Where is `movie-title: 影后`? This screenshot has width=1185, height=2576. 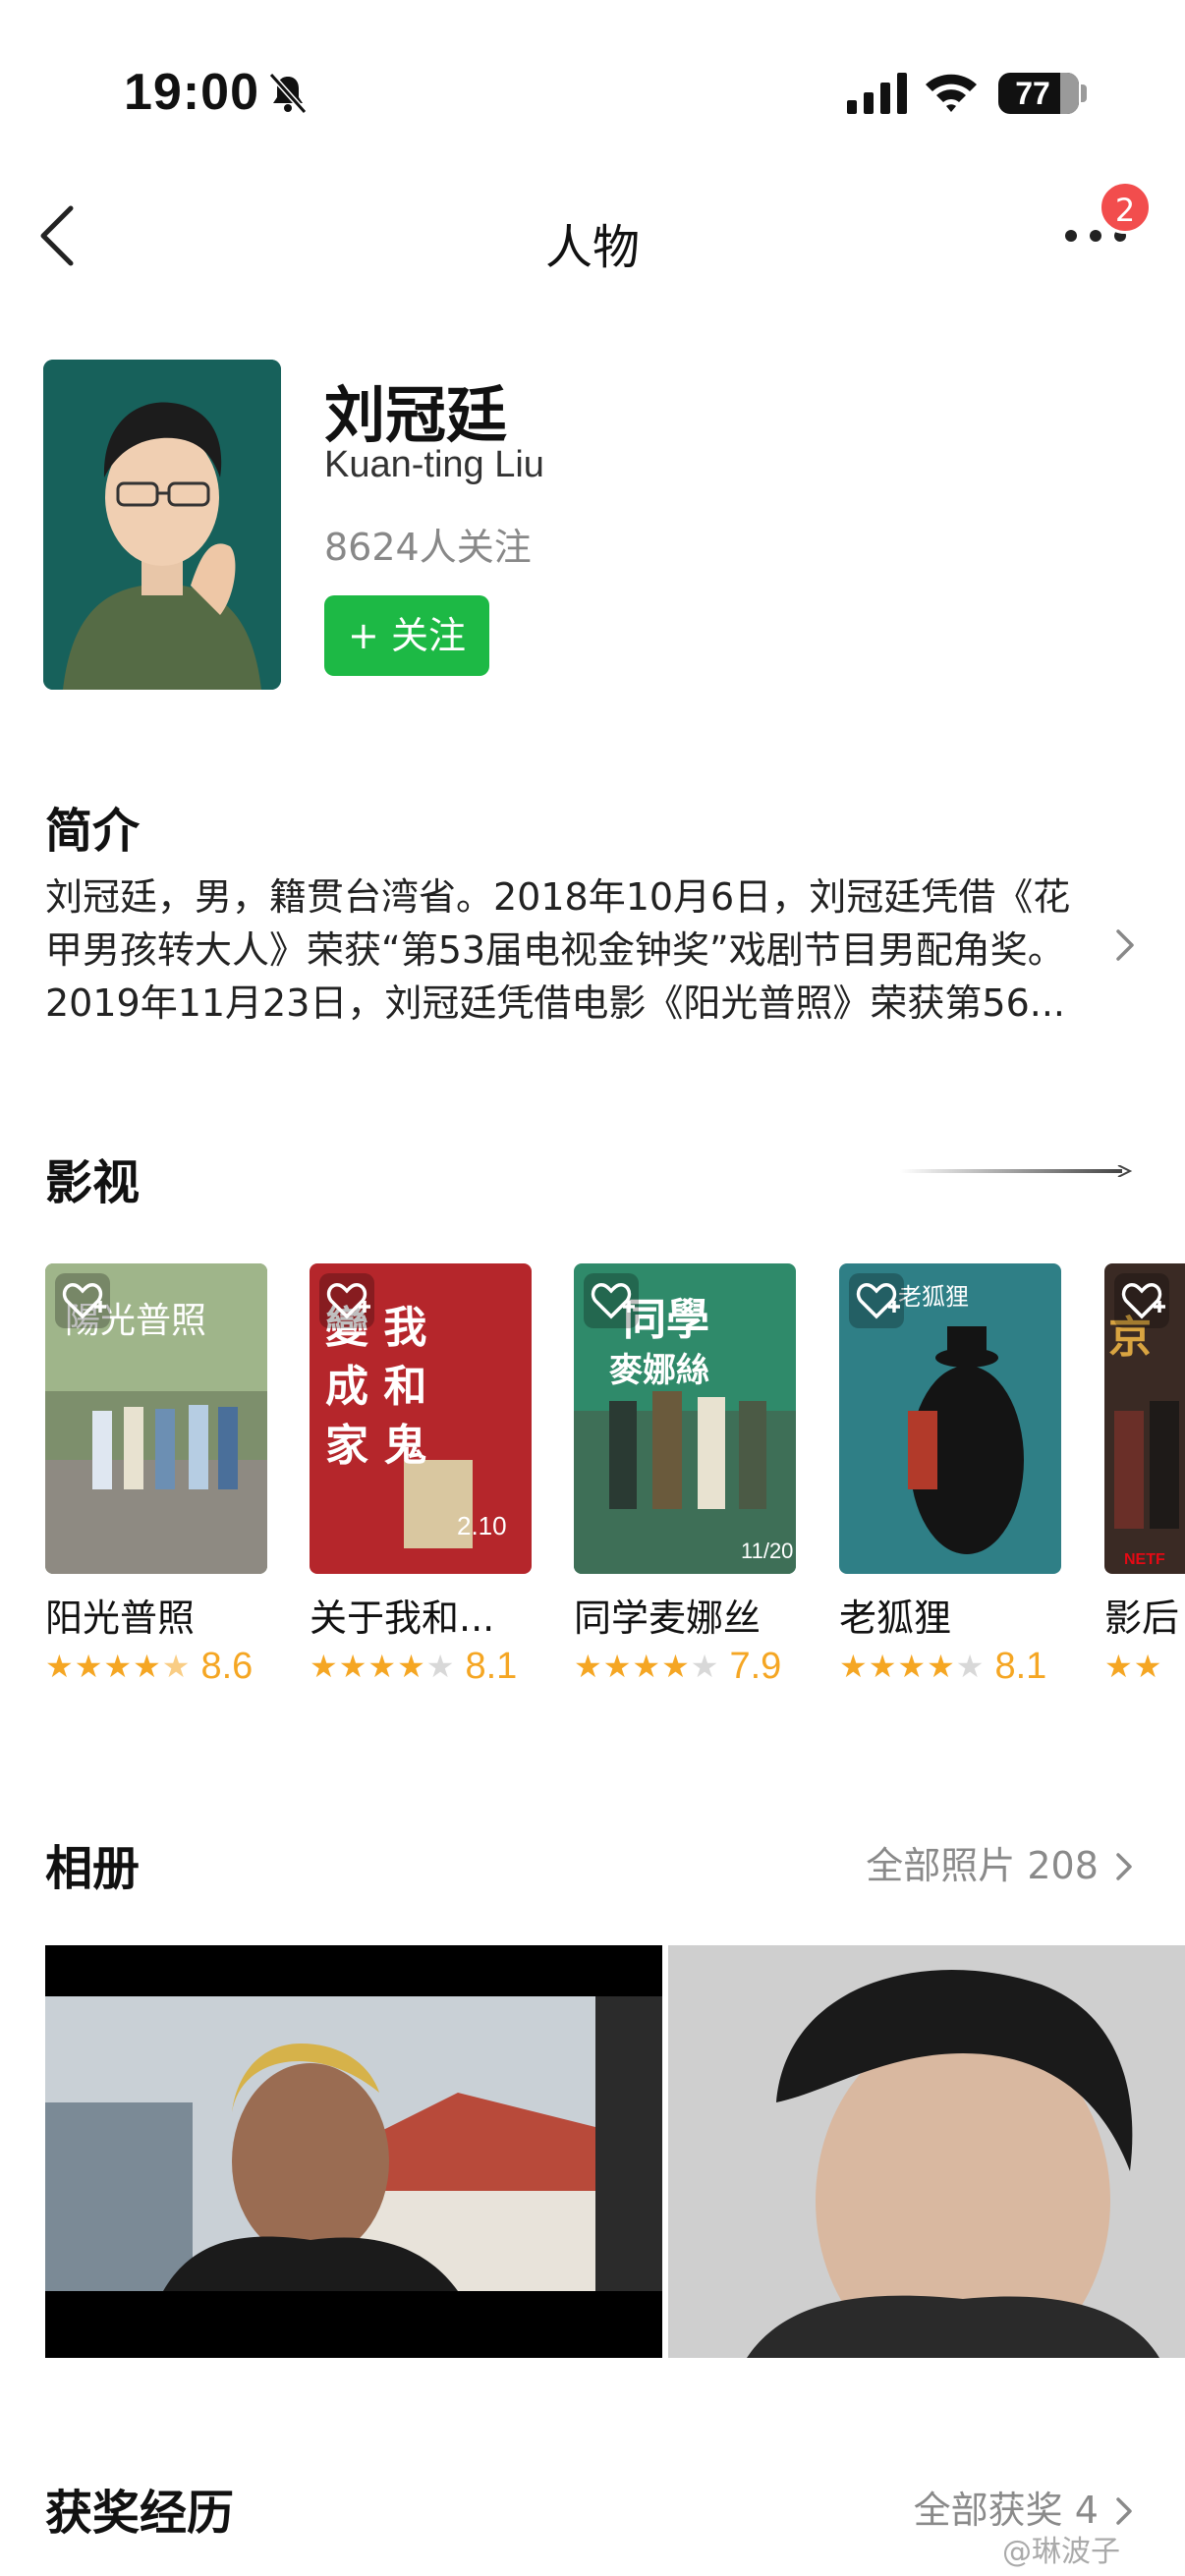
movie-title: 影后 is located at coordinates (1145, 1615).